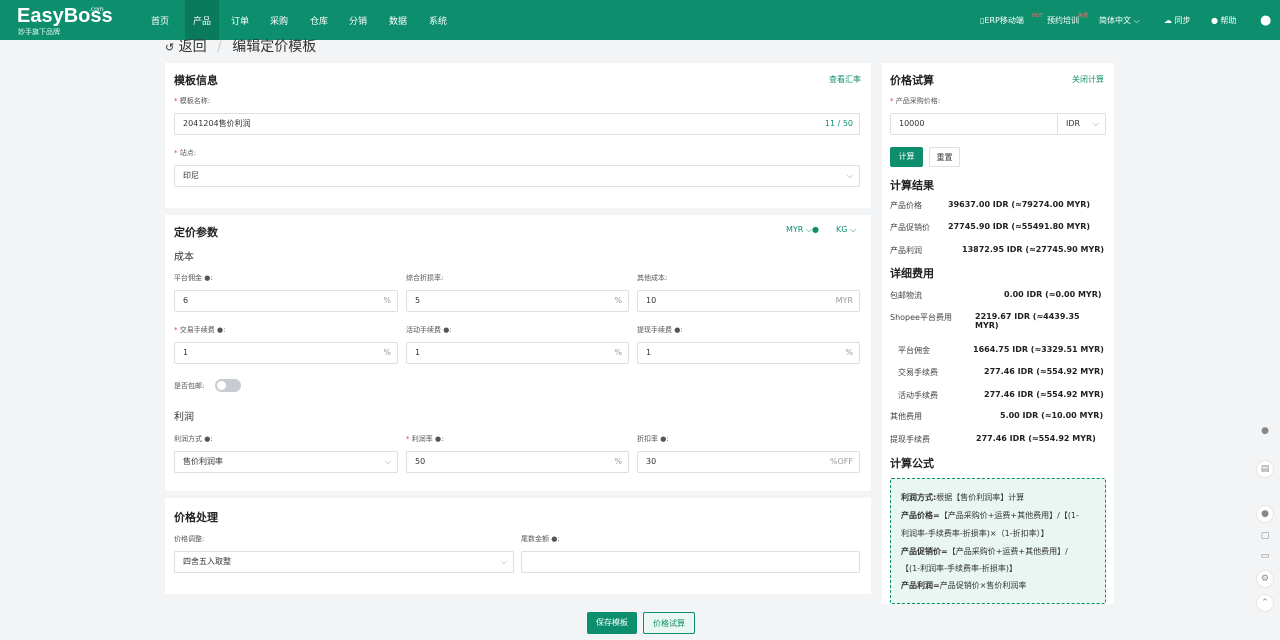  I want to click on profit-rate-input: 50%, so click(517, 462).